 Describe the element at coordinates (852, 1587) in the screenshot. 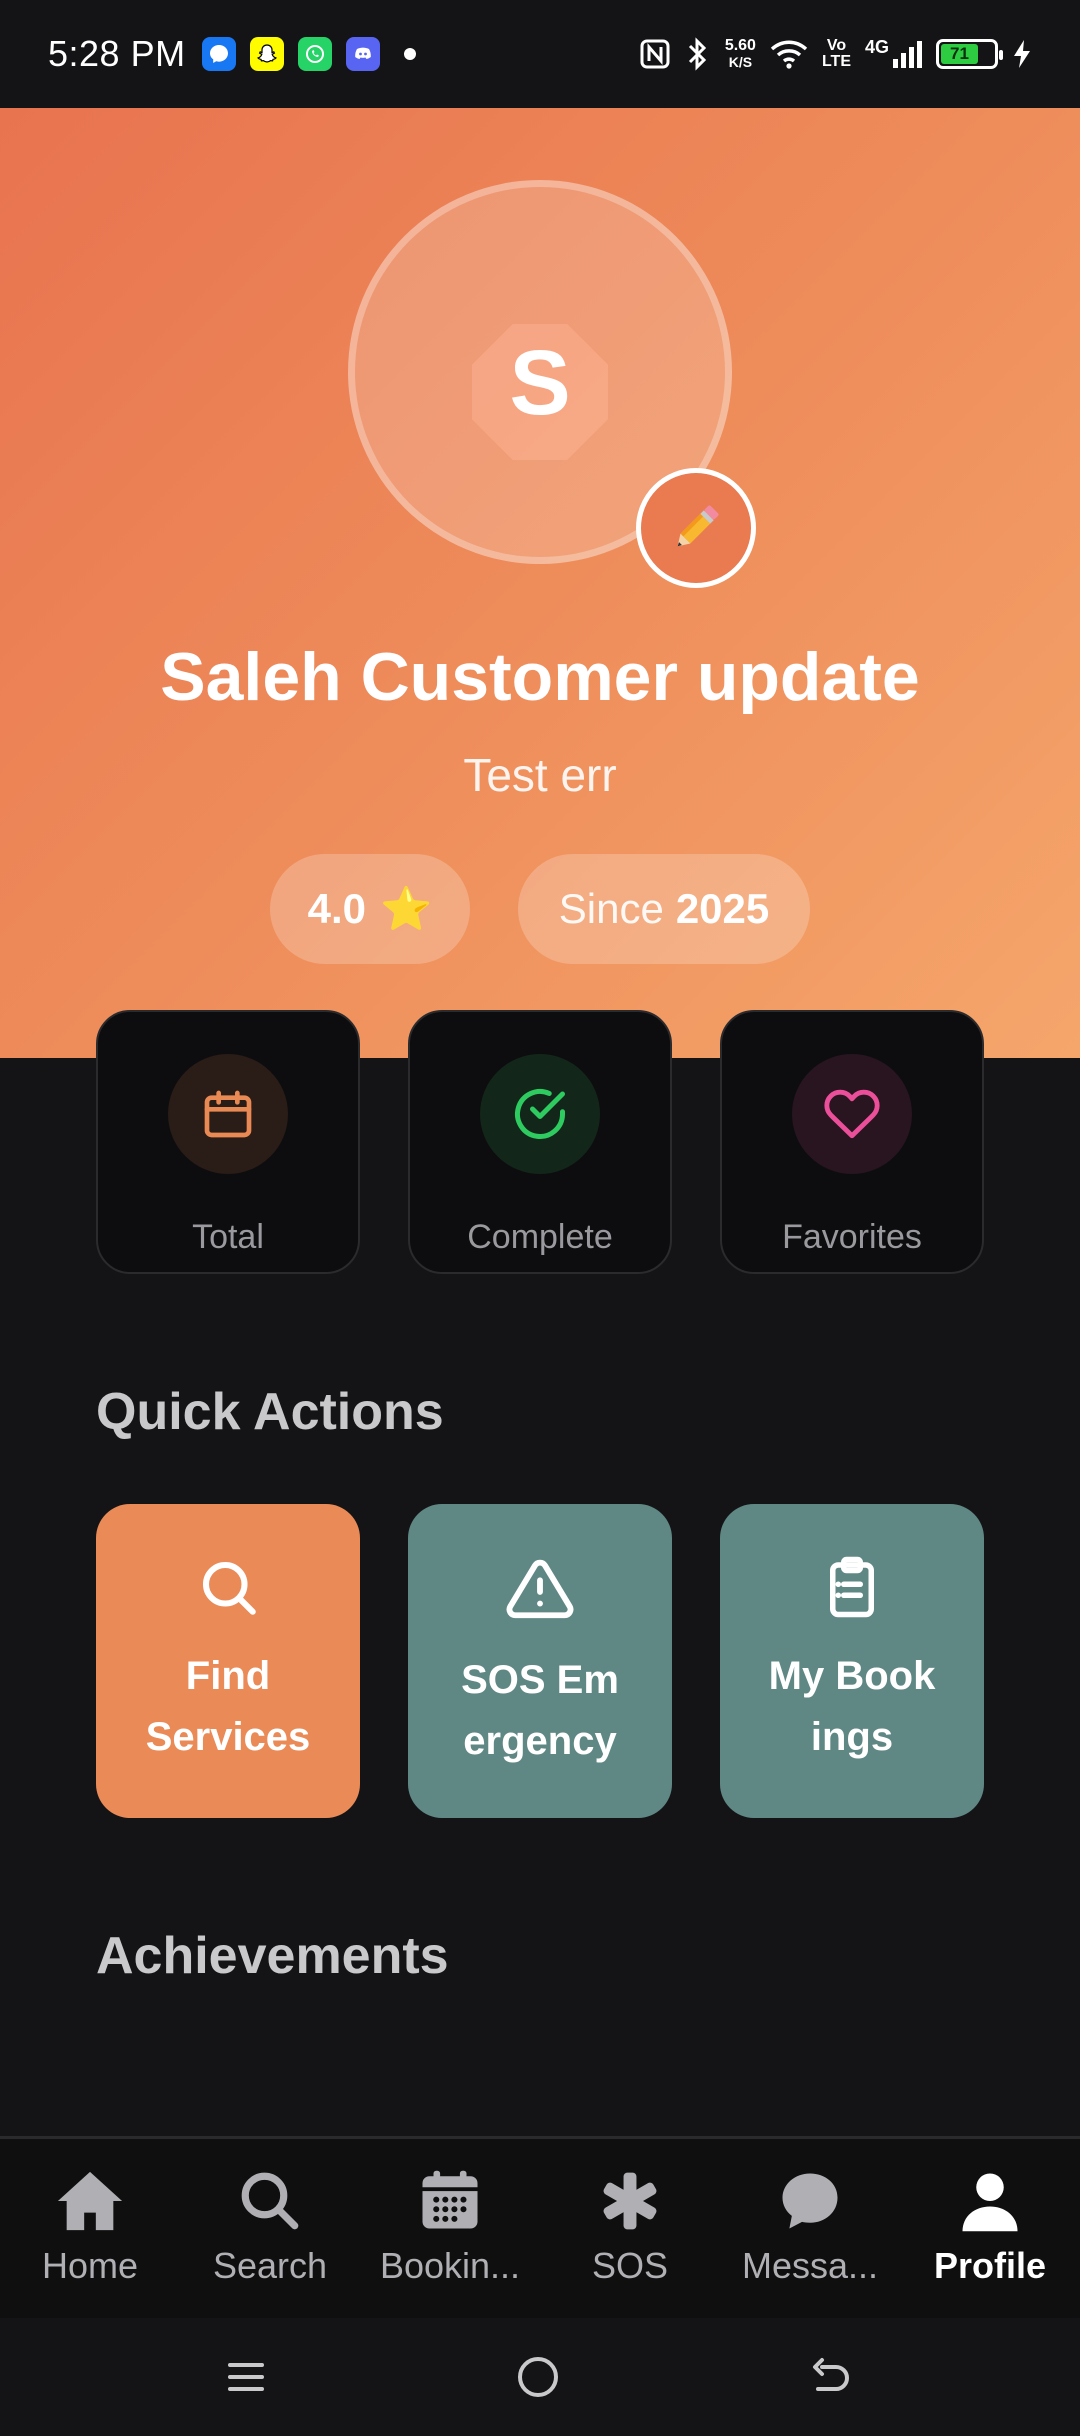

I see `clipboard-list-icon` at that location.